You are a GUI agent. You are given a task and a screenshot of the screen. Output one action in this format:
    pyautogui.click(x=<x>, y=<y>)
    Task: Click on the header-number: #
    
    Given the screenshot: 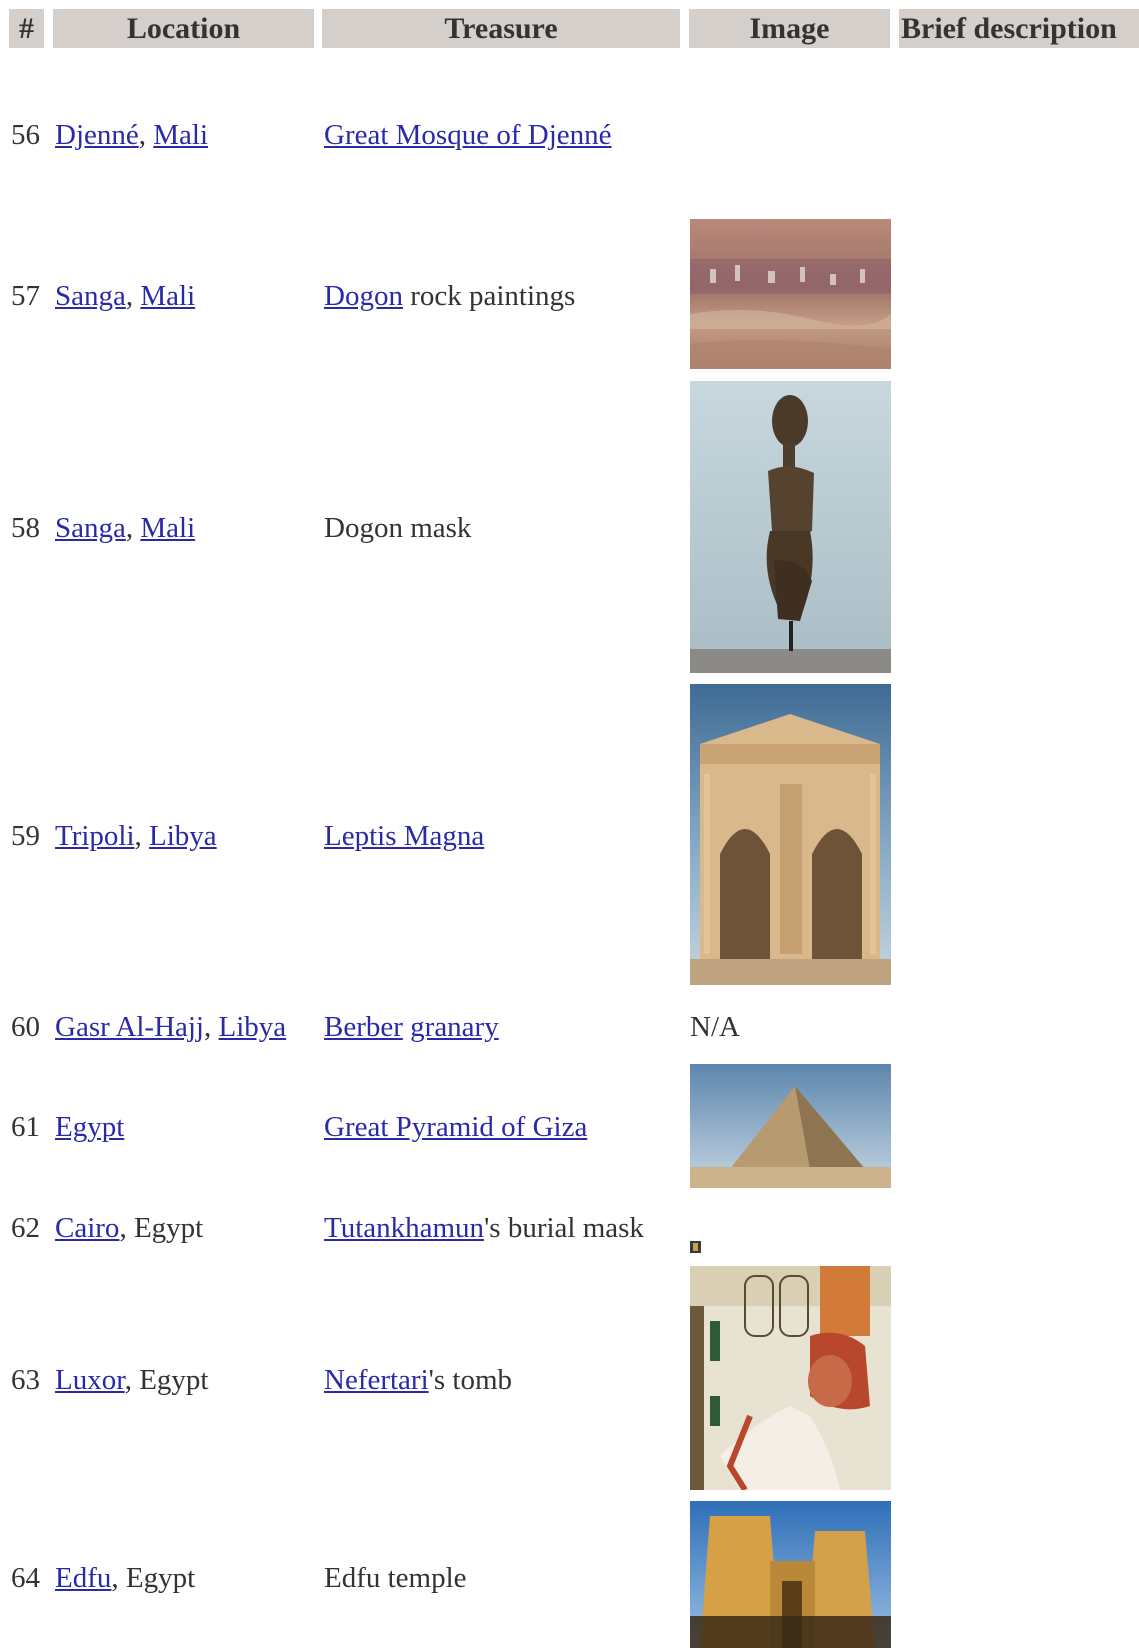 What is the action you would take?
    pyautogui.click(x=26, y=28)
    